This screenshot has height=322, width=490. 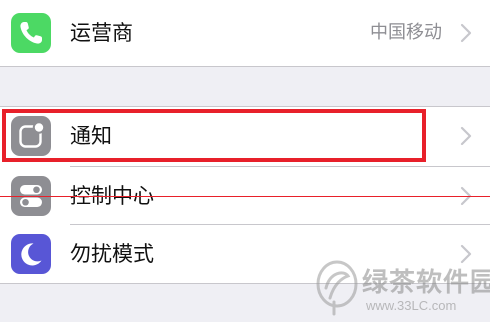 What do you see at coordinates (31, 136) in the screenshot?
I see `notifications-icon` at bounding box center [31, 136].